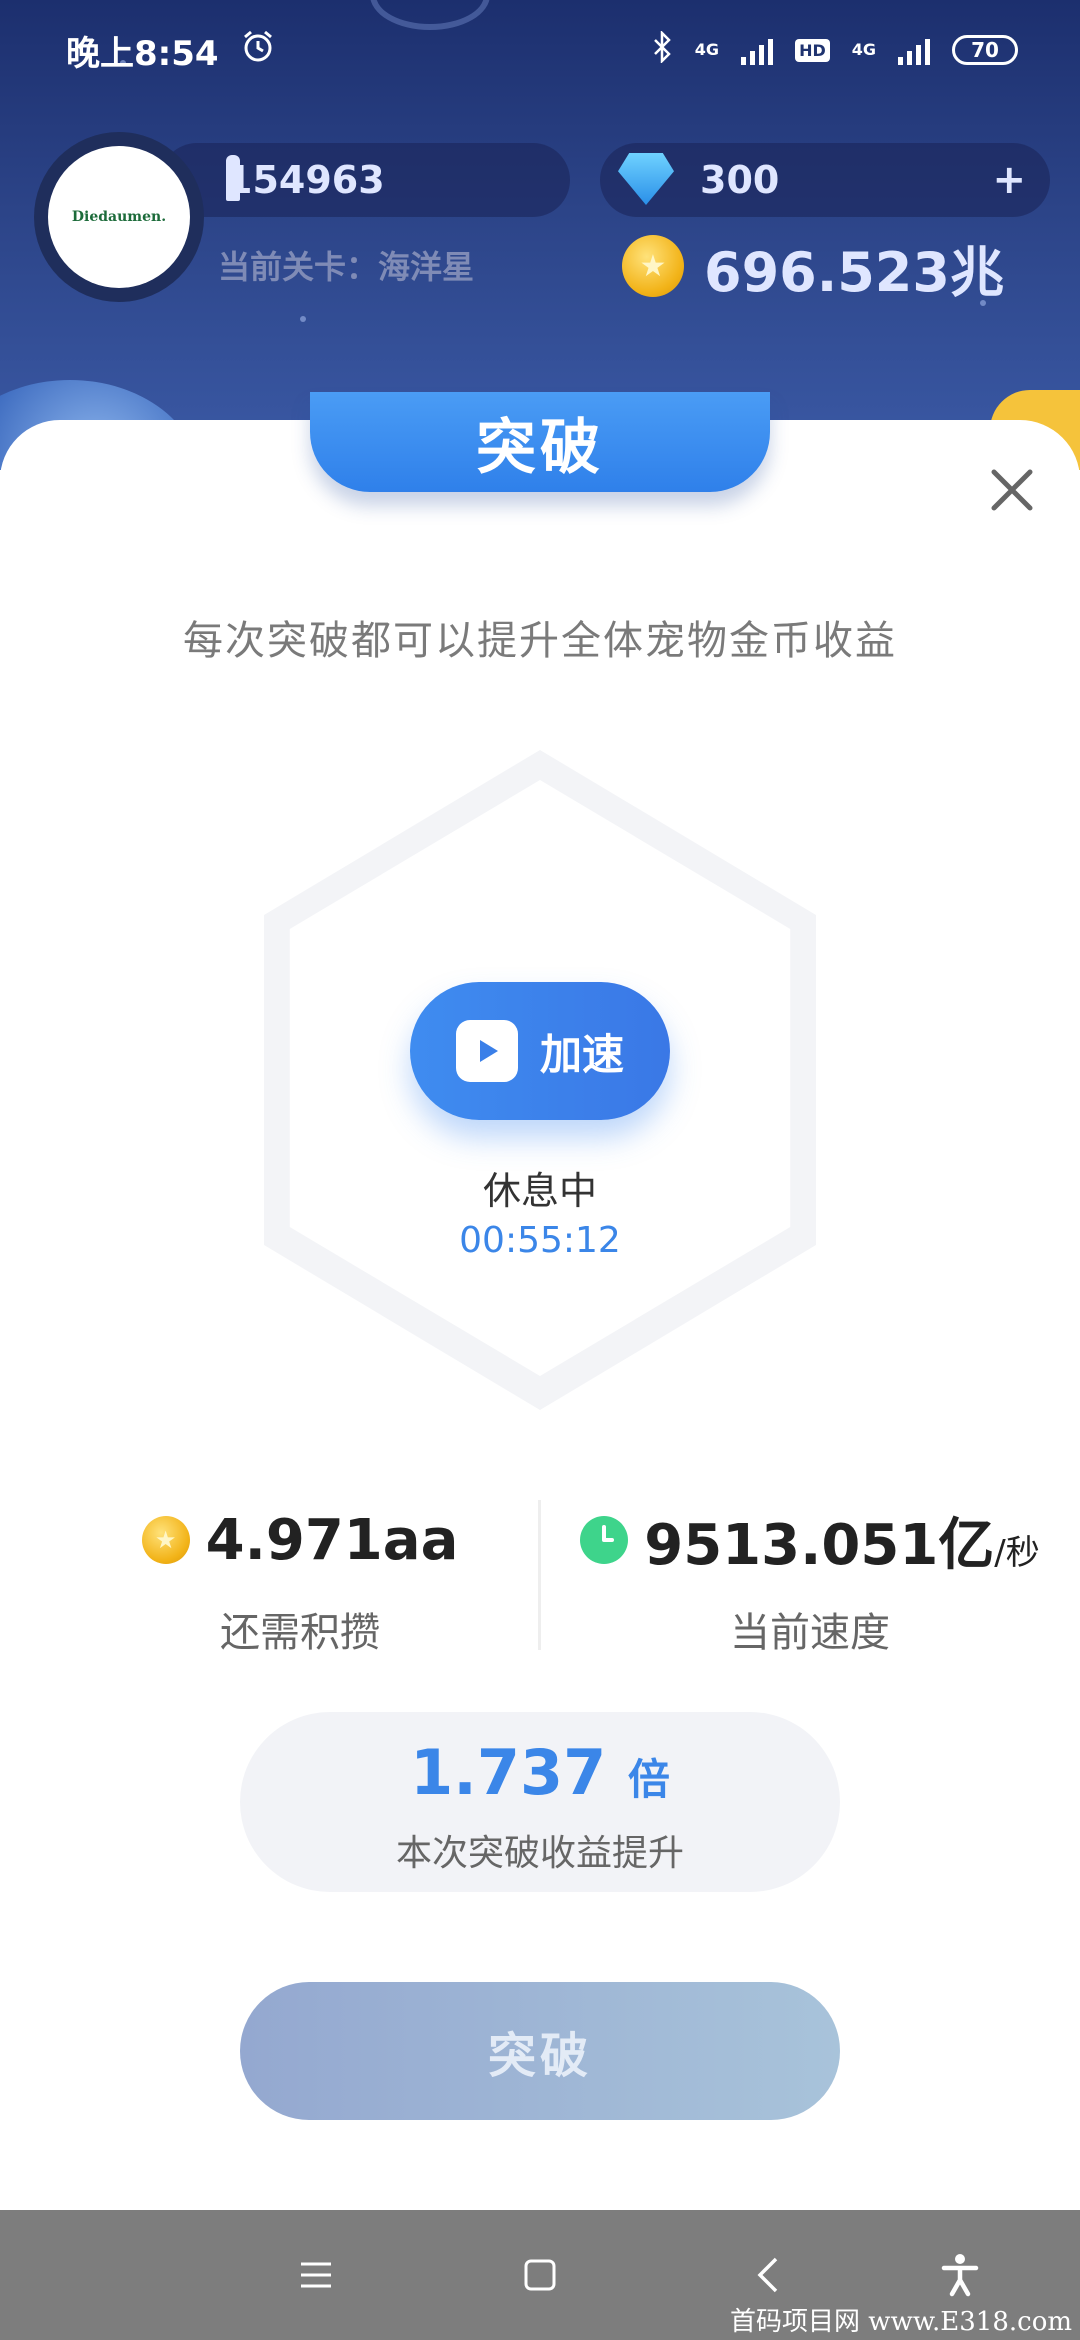 The image size is (1080, 2340). What do you see at coordinates (646, 179) in the screenshot?
I see `gem-icon` at bounding box center [646, 179].